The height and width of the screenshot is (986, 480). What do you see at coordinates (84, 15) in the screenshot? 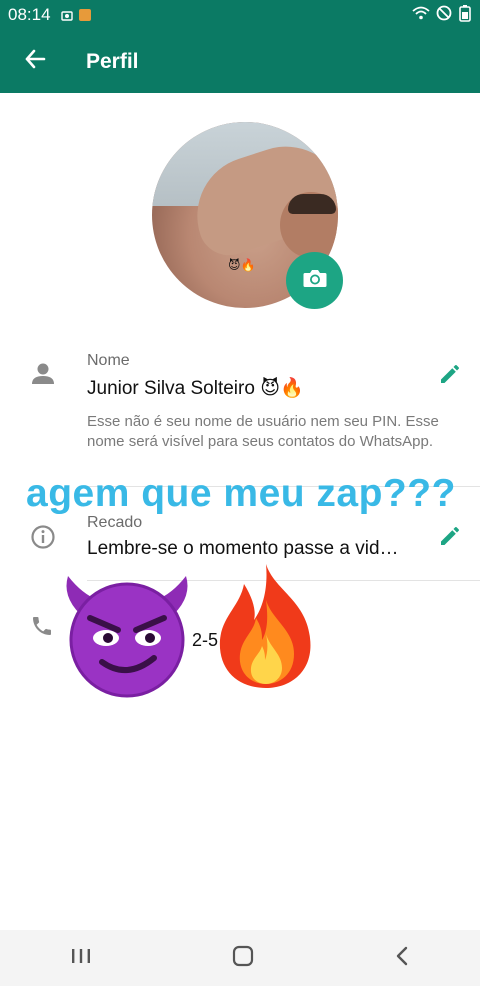
I see `app-notification-icon` at bounding box center [84, 15].